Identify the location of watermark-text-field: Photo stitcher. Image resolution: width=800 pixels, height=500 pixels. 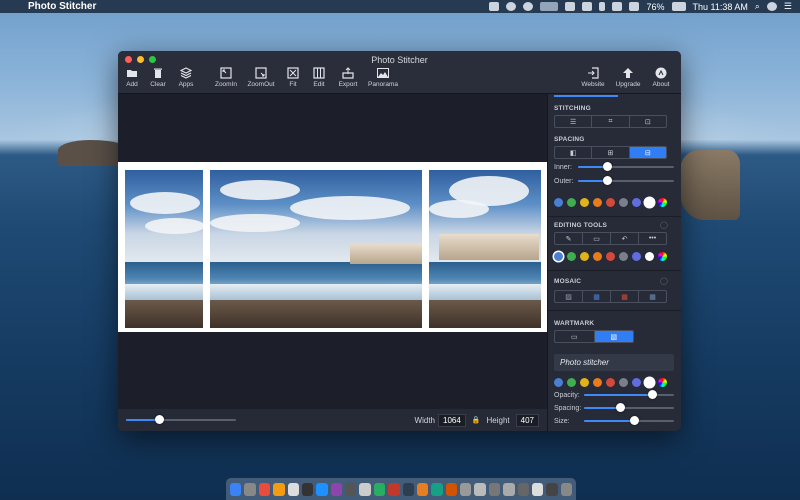
(614, 362).